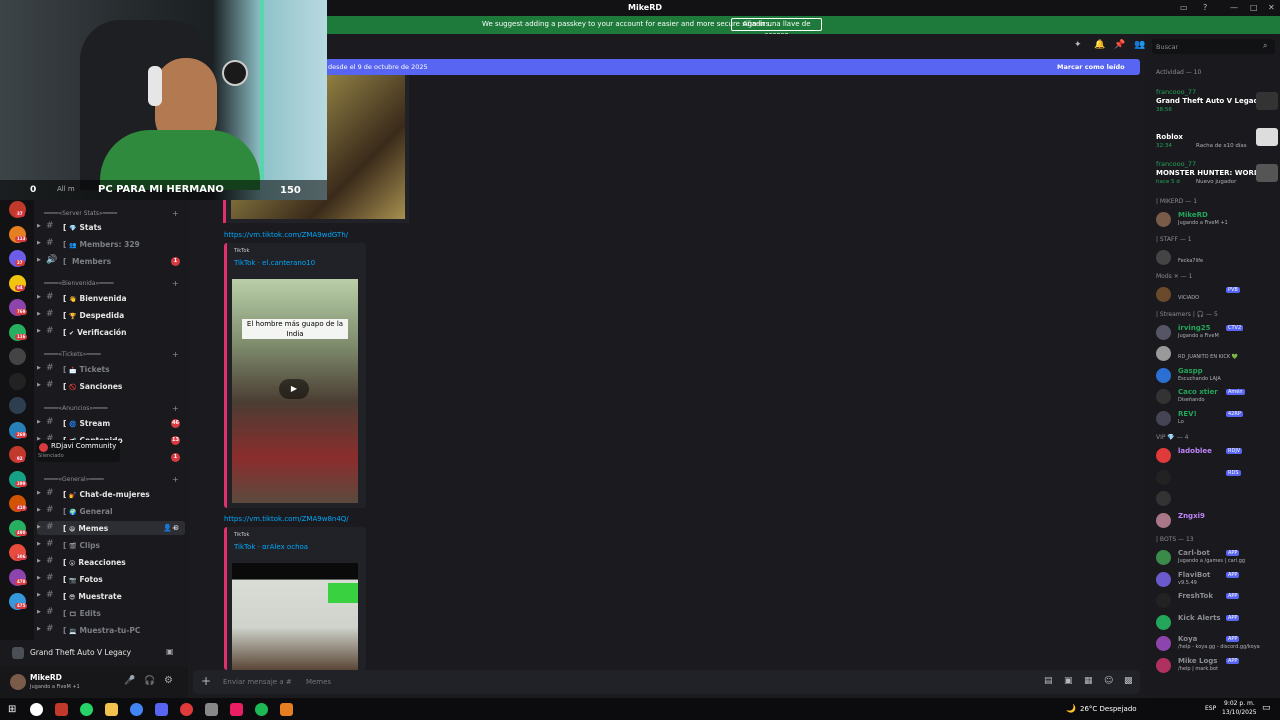 Image resolution: width=1280 pixels, height=720 pixels. What do you see at coordinates (36, 709) in the screenshot?
I see `search-icon` at bounding box center [36, 709].